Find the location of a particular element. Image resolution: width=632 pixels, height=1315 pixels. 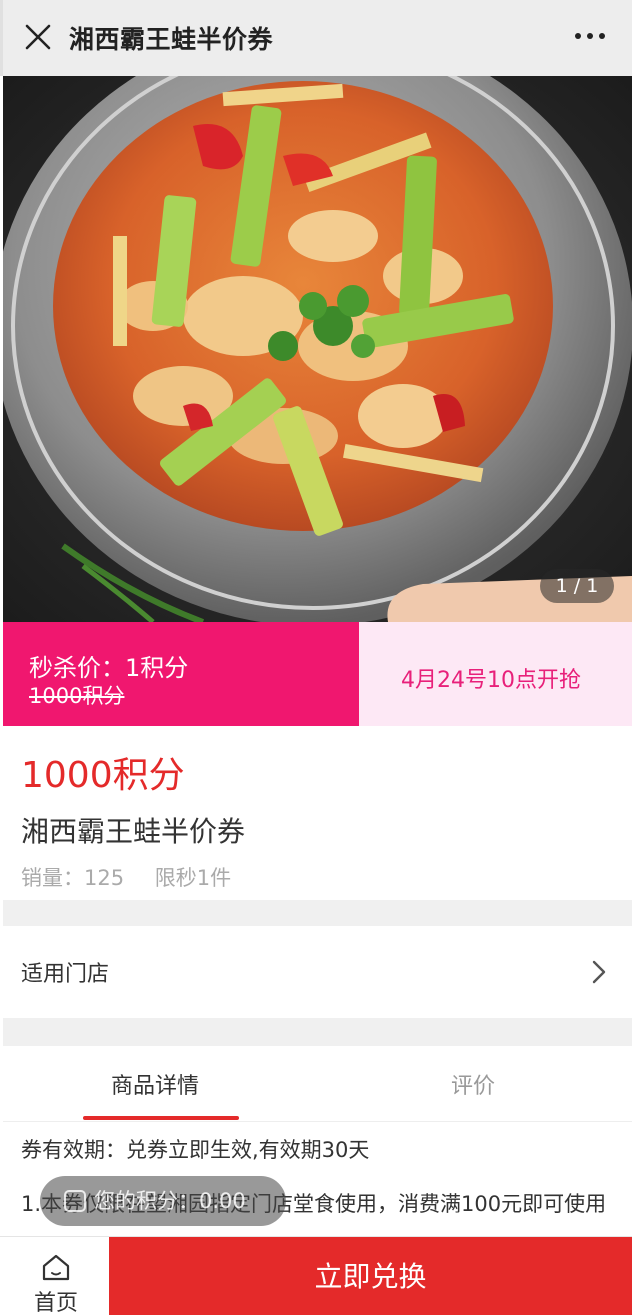

image-pager: 1 / 1 is located at coordinates (577, 586).